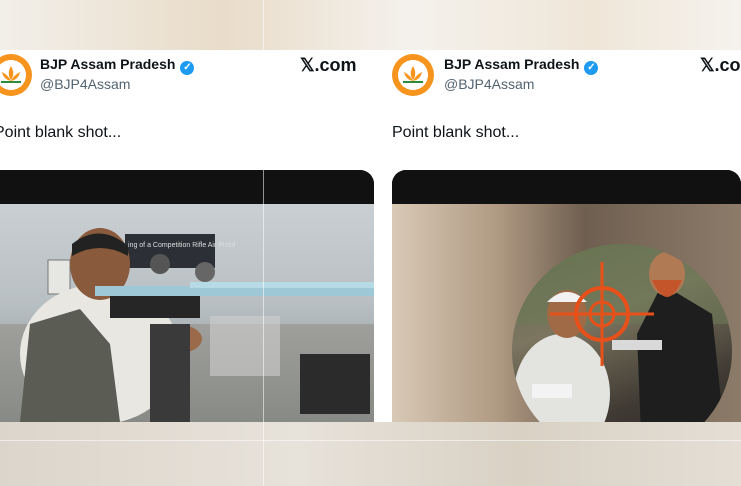 Image resolution: width=741 pixels, height=486 pixels. What do you see at coordinates (263, 243) in the screenshot?
I see `collage-seam-vertical` at bounding box center [263, 243].